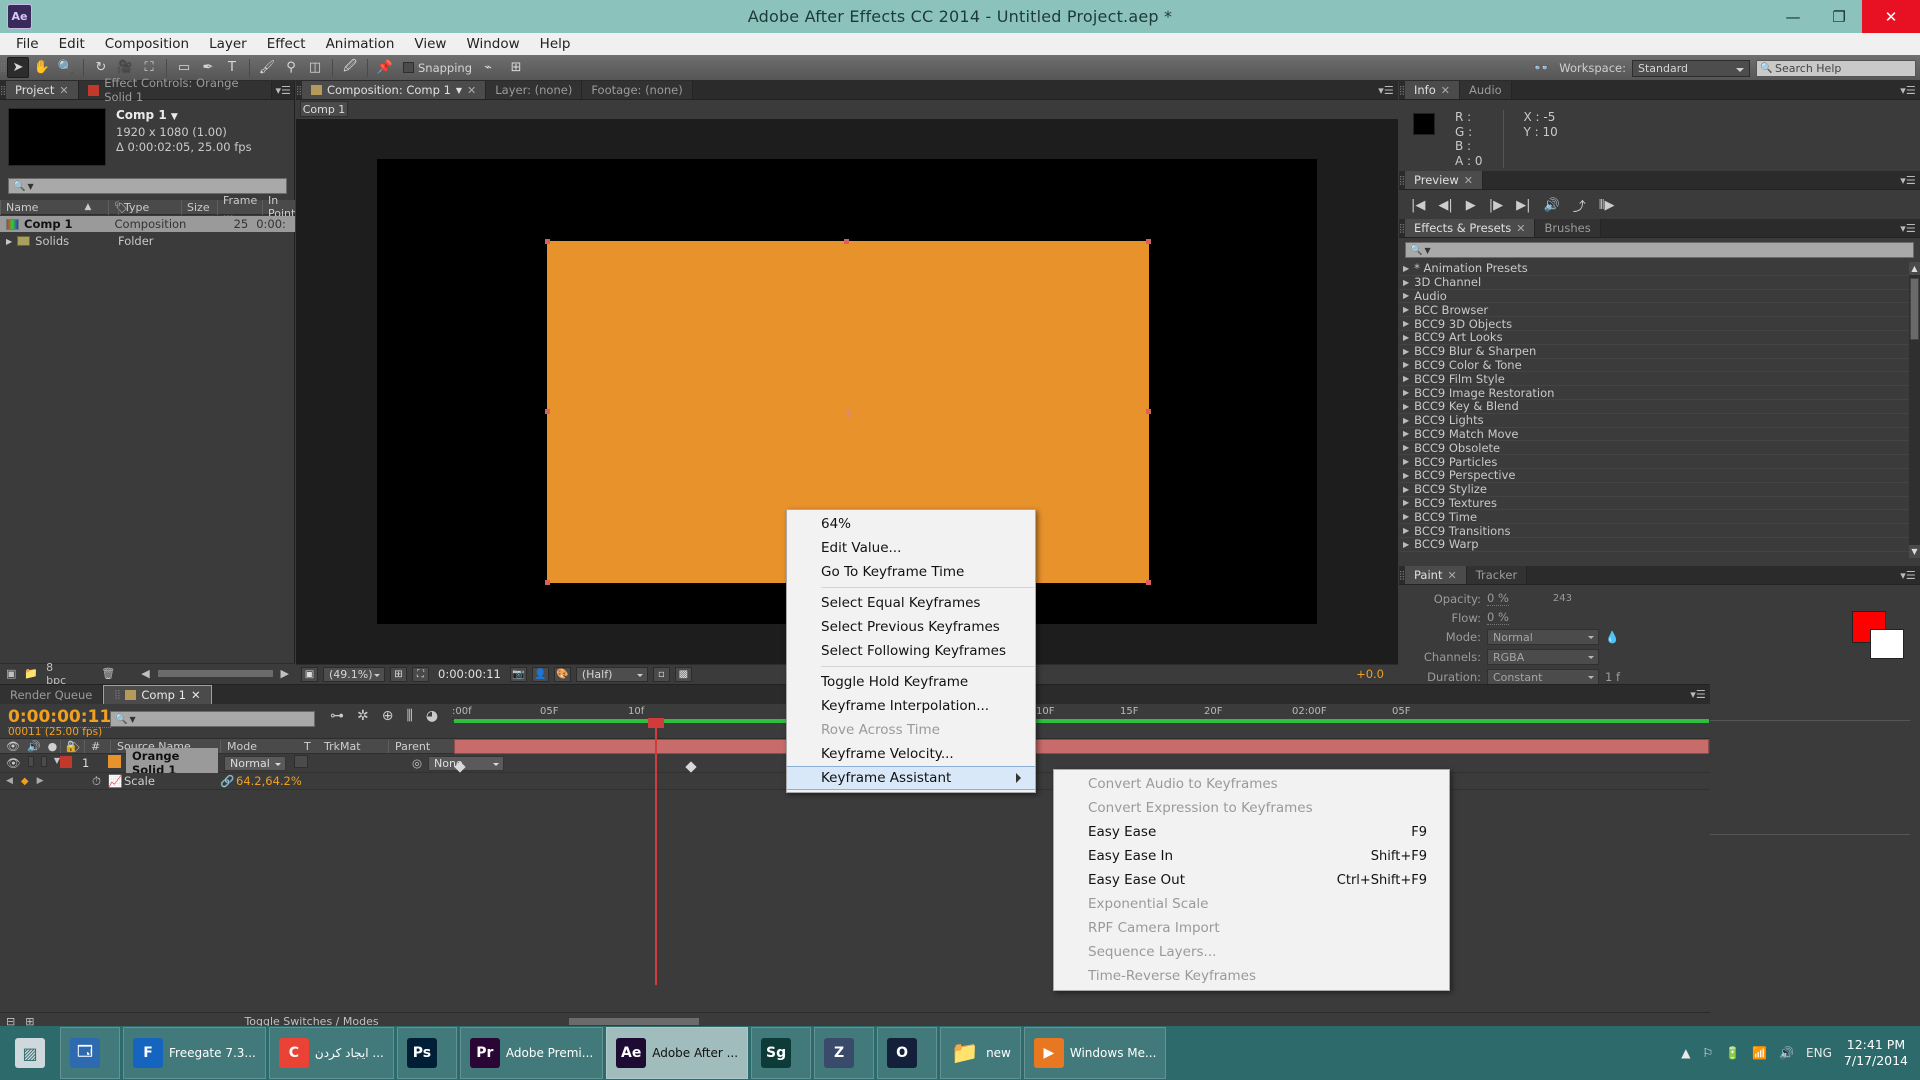 This screenshot has height=1080, width=1920. Describe the element at coordinates (1543, 637) in the screenshot. I see `mode-select: Normal` at that location.